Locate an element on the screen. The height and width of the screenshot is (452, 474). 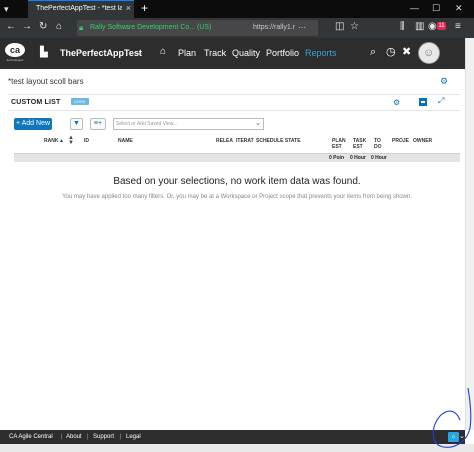
ink-annotation is located at coordinates (452, 417).